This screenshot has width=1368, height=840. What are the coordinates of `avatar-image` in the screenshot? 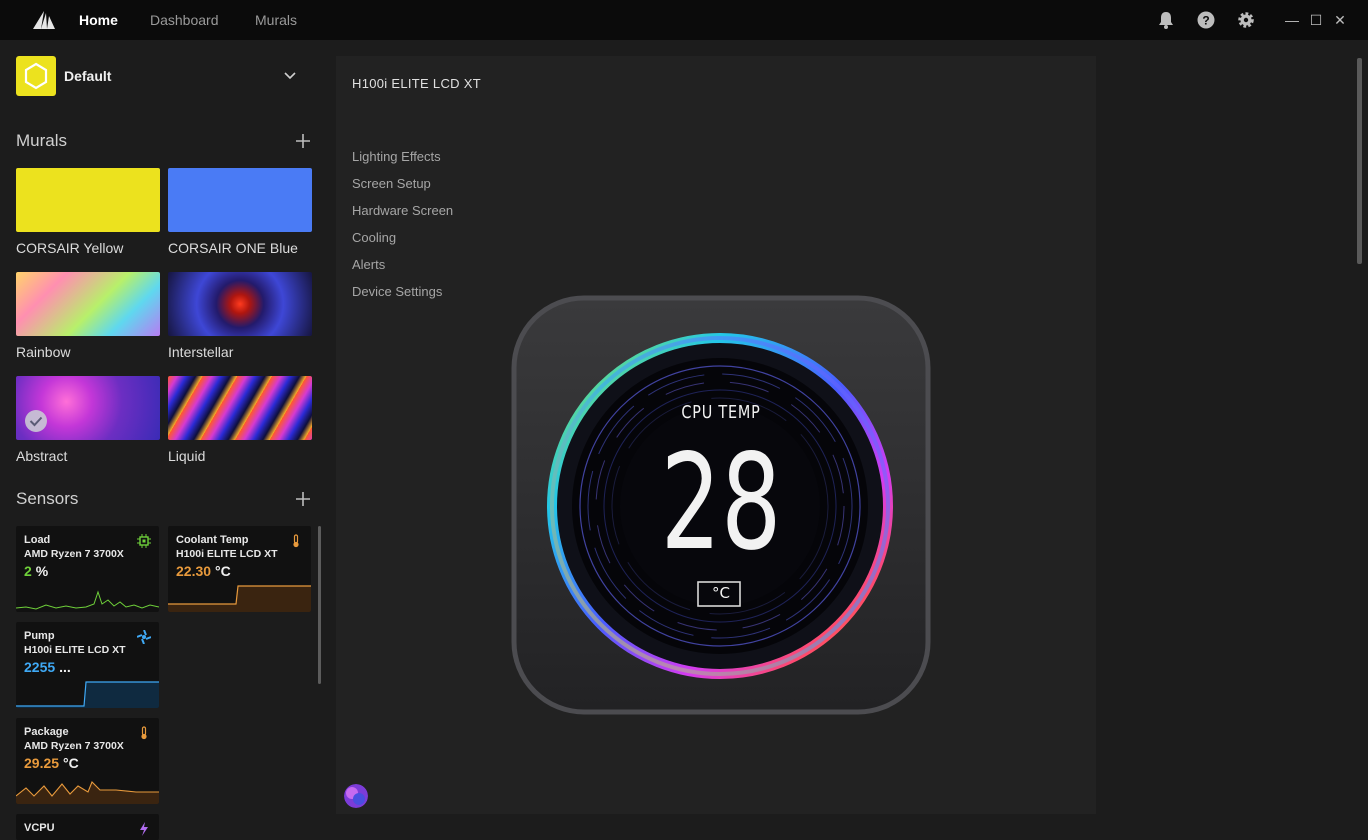 It's located at (356, 796).